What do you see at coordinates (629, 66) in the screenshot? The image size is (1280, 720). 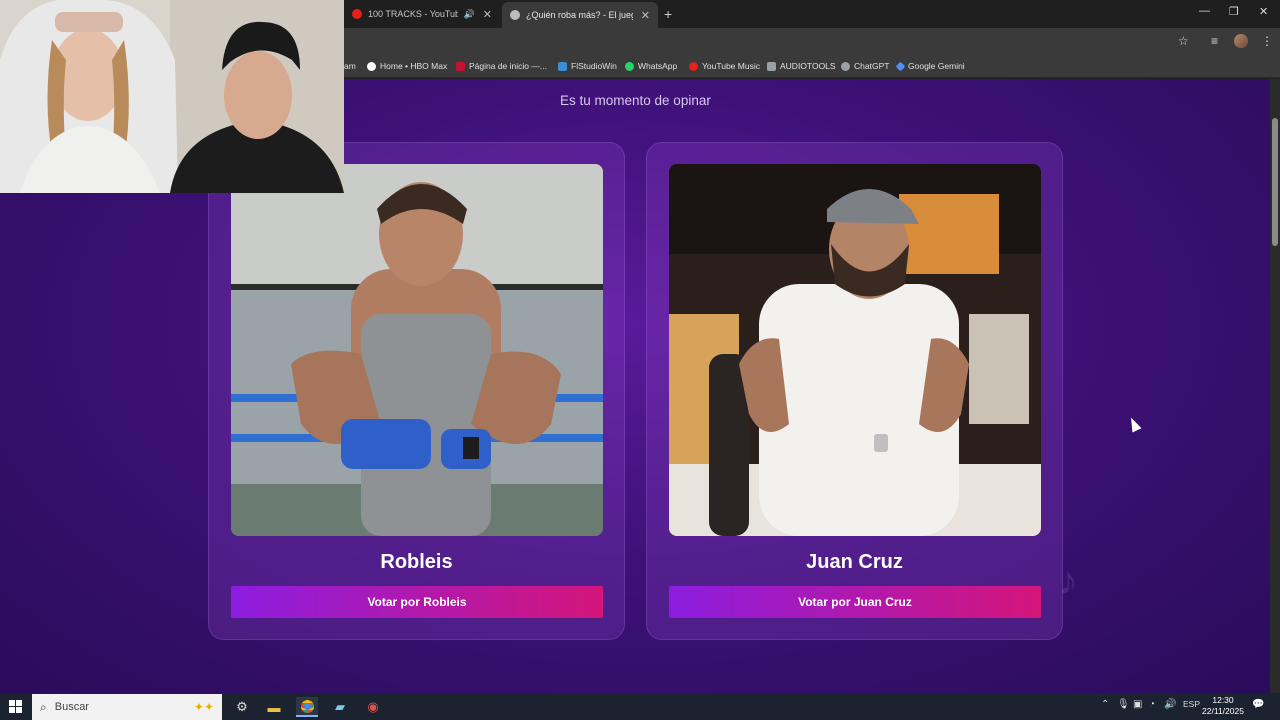 I see `whatsapp-icon` at bounding box center [629, 66].